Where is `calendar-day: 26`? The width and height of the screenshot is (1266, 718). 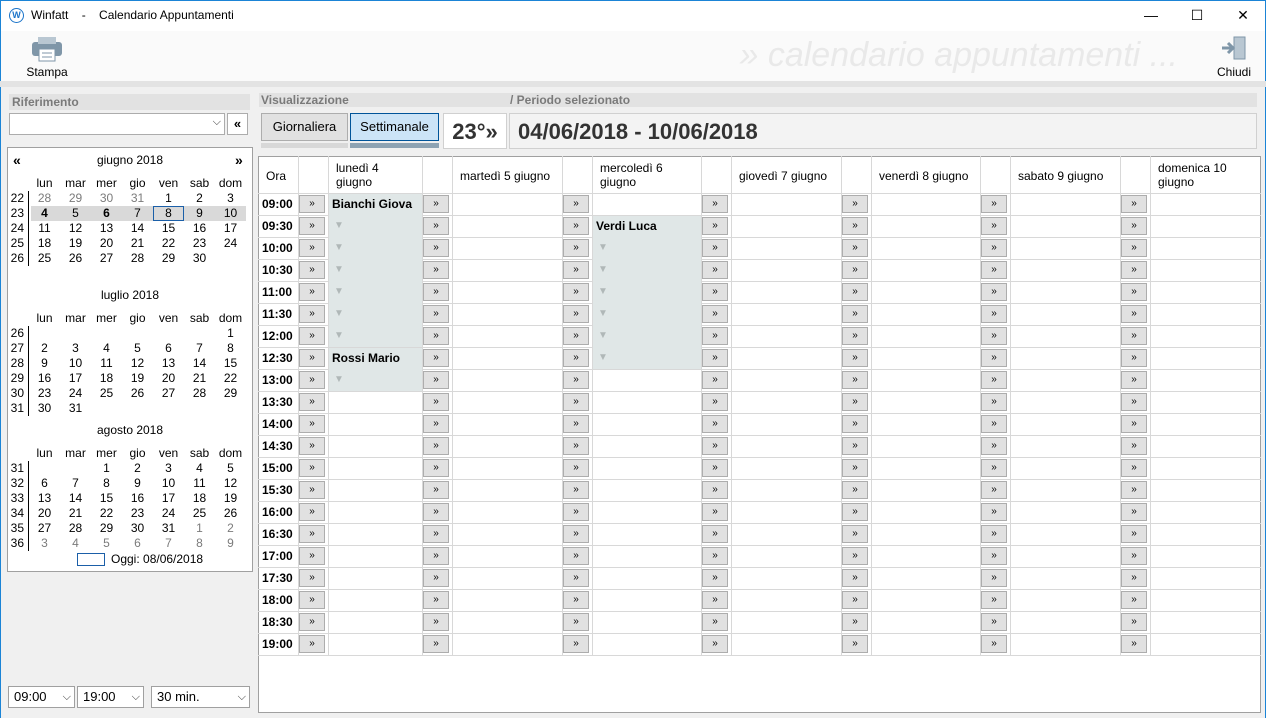
calendar-day: 26 is located at coordinates (75, 258).